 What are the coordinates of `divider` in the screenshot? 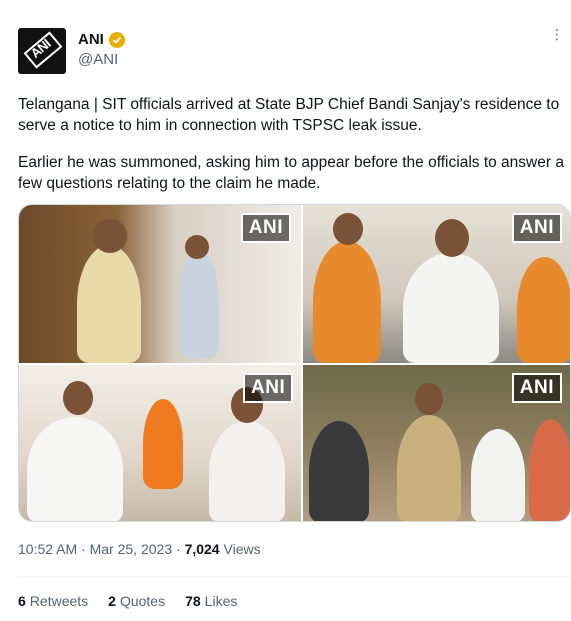 It's located at (294, 576).